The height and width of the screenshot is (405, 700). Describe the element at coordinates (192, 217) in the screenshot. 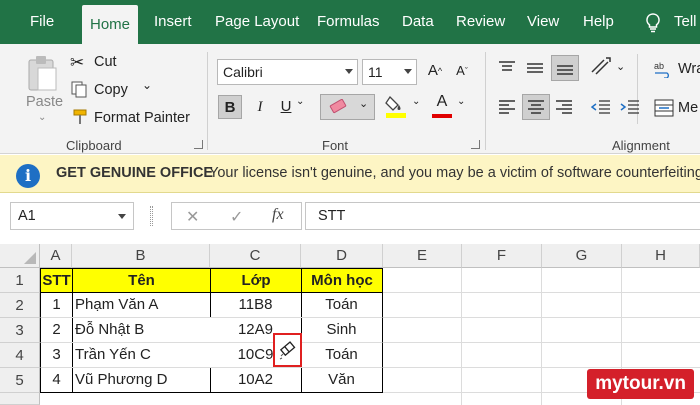

I see `cancel-icon: ✕` at that location.